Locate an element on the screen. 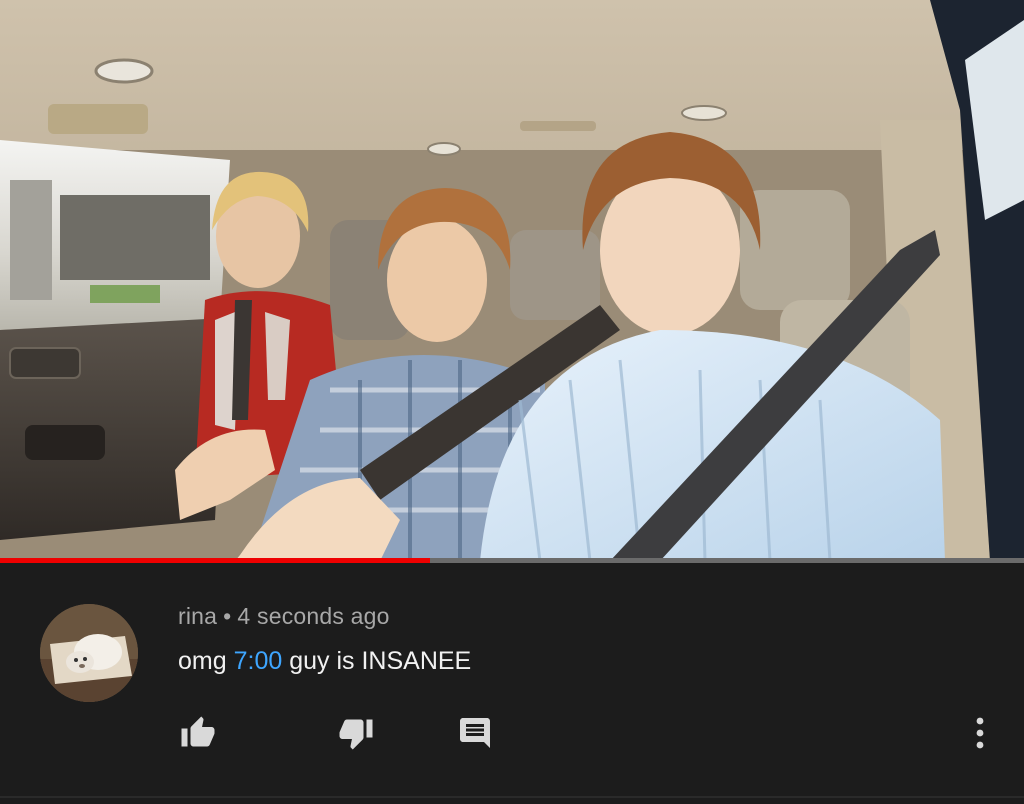  reply-button is located at coordinates (475, 733).